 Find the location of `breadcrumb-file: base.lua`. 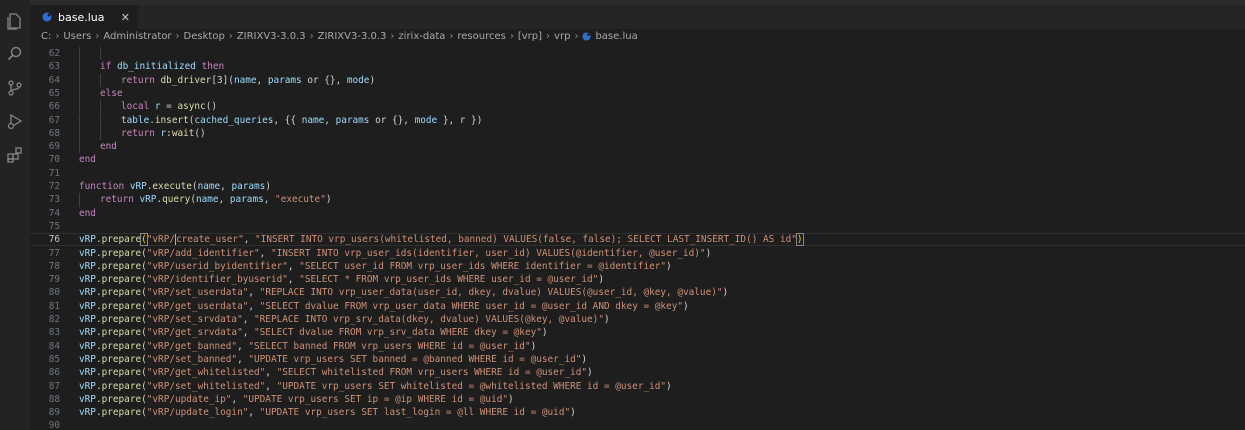

breadcrumb-file: base.lua is located at coordinates (610, 36).